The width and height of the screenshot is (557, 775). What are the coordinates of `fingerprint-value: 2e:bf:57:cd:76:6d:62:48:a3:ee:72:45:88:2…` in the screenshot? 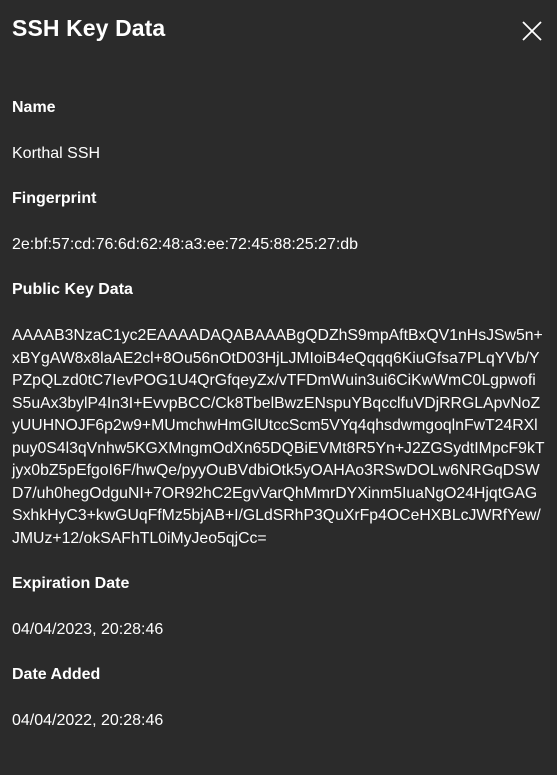 It's located at (185, 244).